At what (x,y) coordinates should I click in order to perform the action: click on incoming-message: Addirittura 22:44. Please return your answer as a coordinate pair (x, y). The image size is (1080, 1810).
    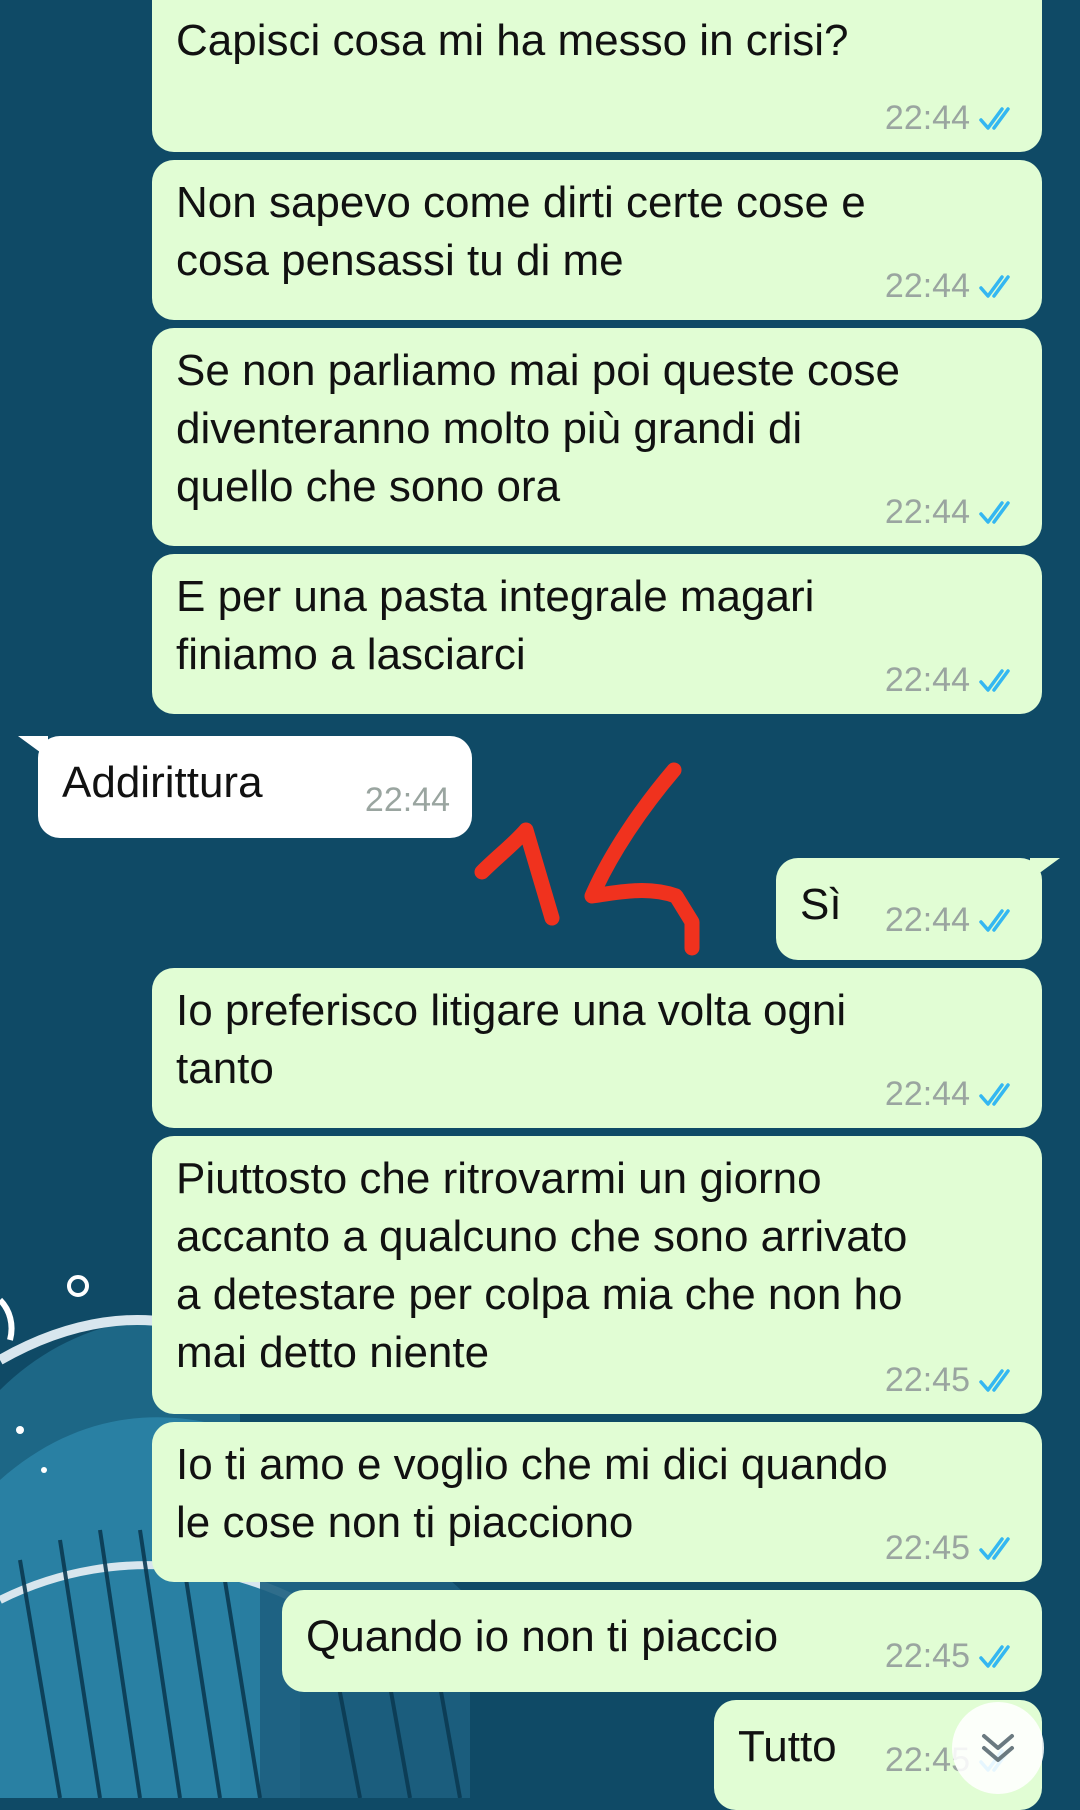
    Looking at the image, I should click on (255, 787).